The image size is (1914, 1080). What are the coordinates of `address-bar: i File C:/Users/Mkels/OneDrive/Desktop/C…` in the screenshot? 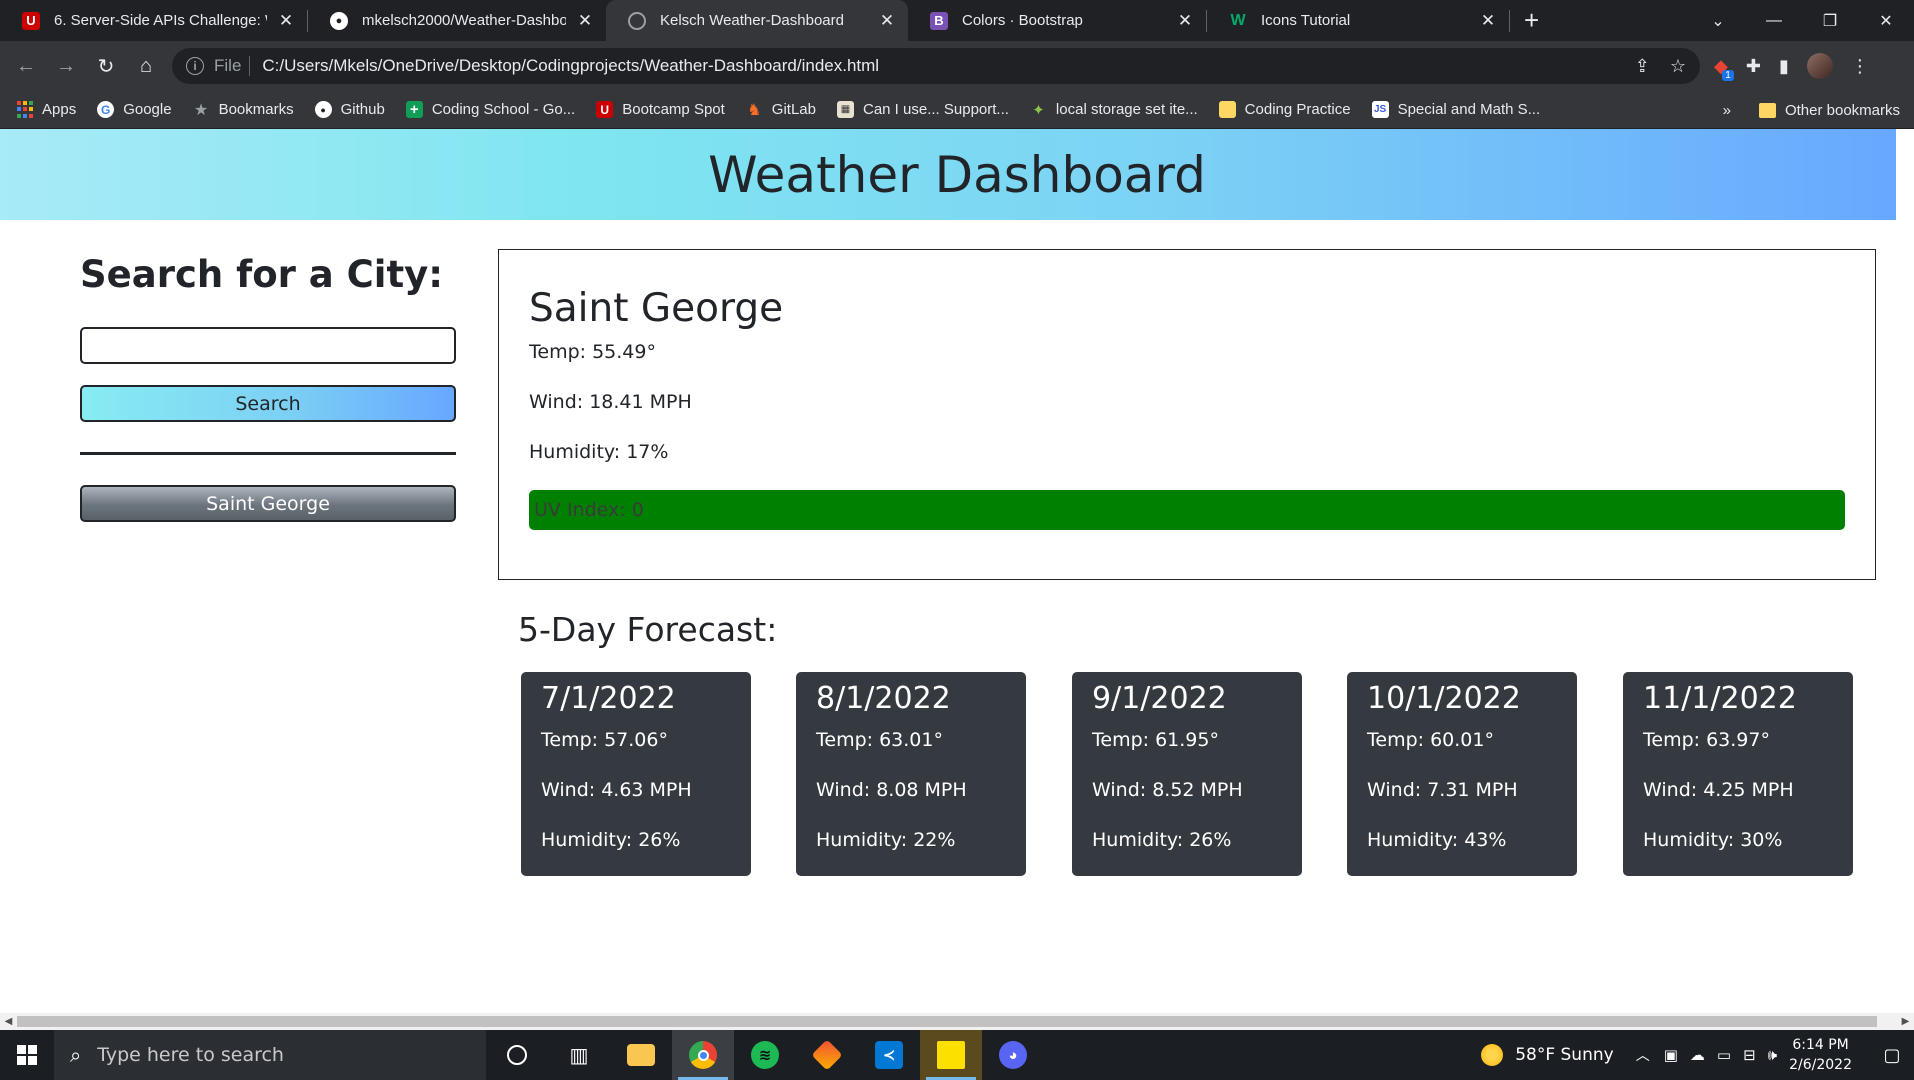 It's located at (936, 66).